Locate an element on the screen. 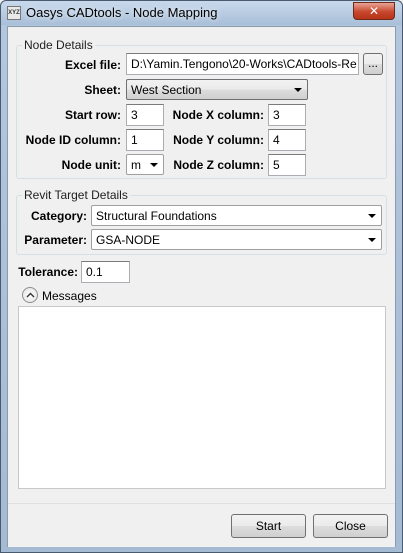 This screenshot has width=403, height=553. sheet-dropdown: West Section is located at coordinates (217, 89).